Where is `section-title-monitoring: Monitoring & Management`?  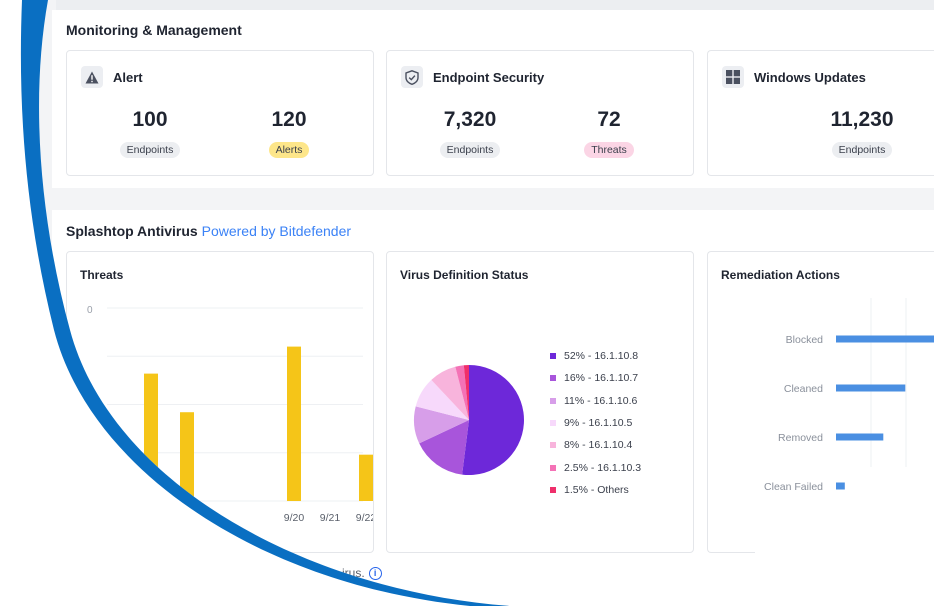
section-title-monitoring: Monitoring & Management is located at coordinates (154, 30).